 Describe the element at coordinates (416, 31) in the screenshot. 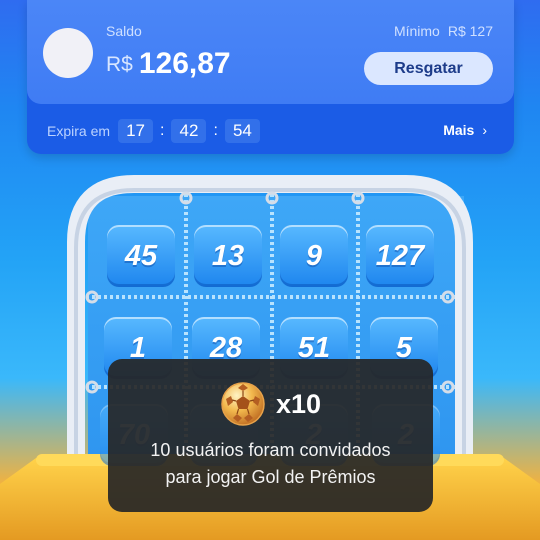

I see `minimum-label: Mínimo` at that location.